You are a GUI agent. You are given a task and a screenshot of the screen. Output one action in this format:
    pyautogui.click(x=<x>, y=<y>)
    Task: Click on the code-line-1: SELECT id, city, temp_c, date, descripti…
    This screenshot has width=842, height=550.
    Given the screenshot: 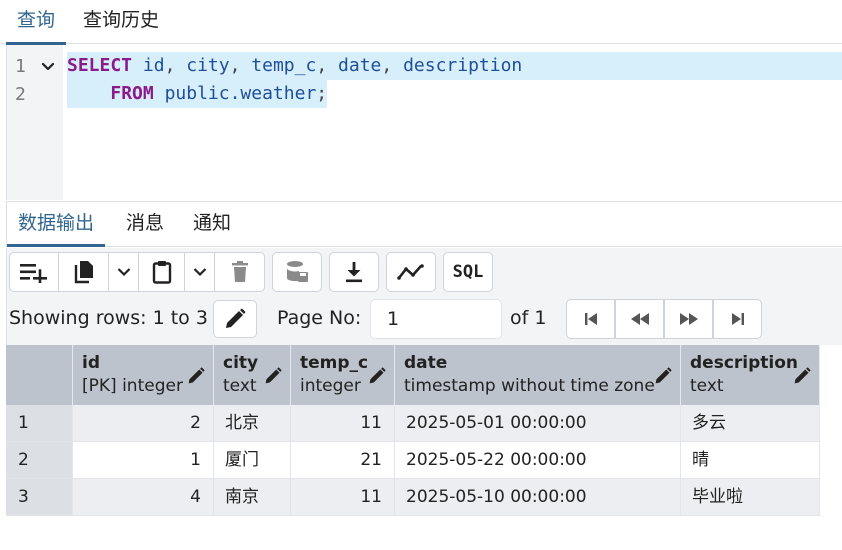 What is the action you would take?
    pyautogui.click(x=454, y=66)
    